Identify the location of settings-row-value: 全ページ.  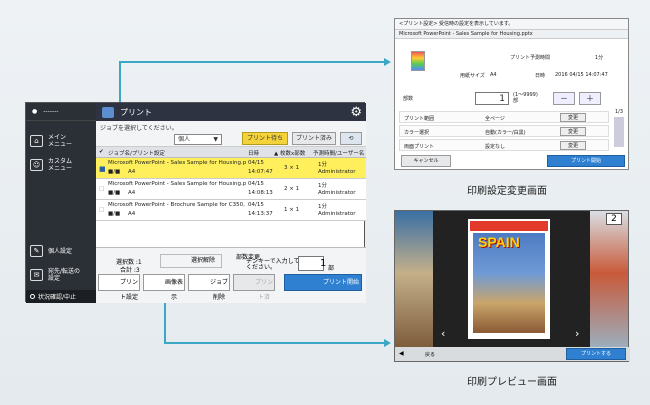
(495, 119).